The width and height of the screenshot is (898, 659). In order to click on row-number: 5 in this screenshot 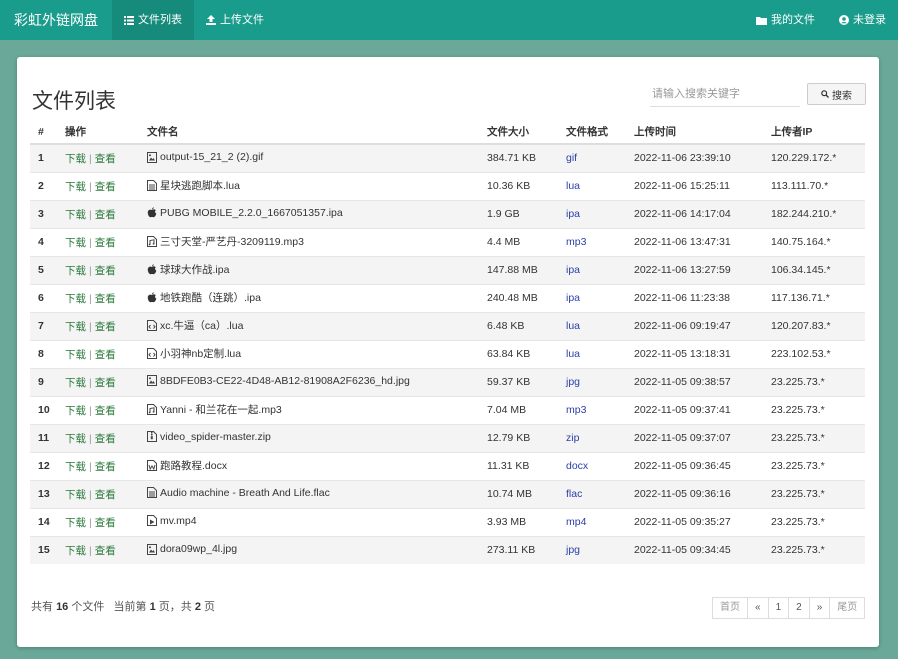, I will do `click(43, 269)`.